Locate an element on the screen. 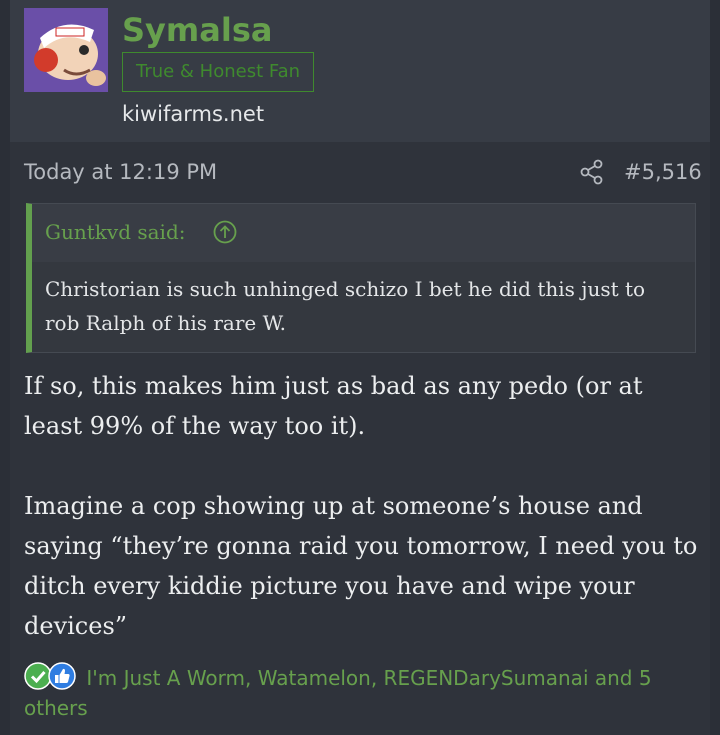 Image resolution: width=720 pixels, height=735 pixels. user-site: kiwifarms.net is located at coordinates (193, 114).